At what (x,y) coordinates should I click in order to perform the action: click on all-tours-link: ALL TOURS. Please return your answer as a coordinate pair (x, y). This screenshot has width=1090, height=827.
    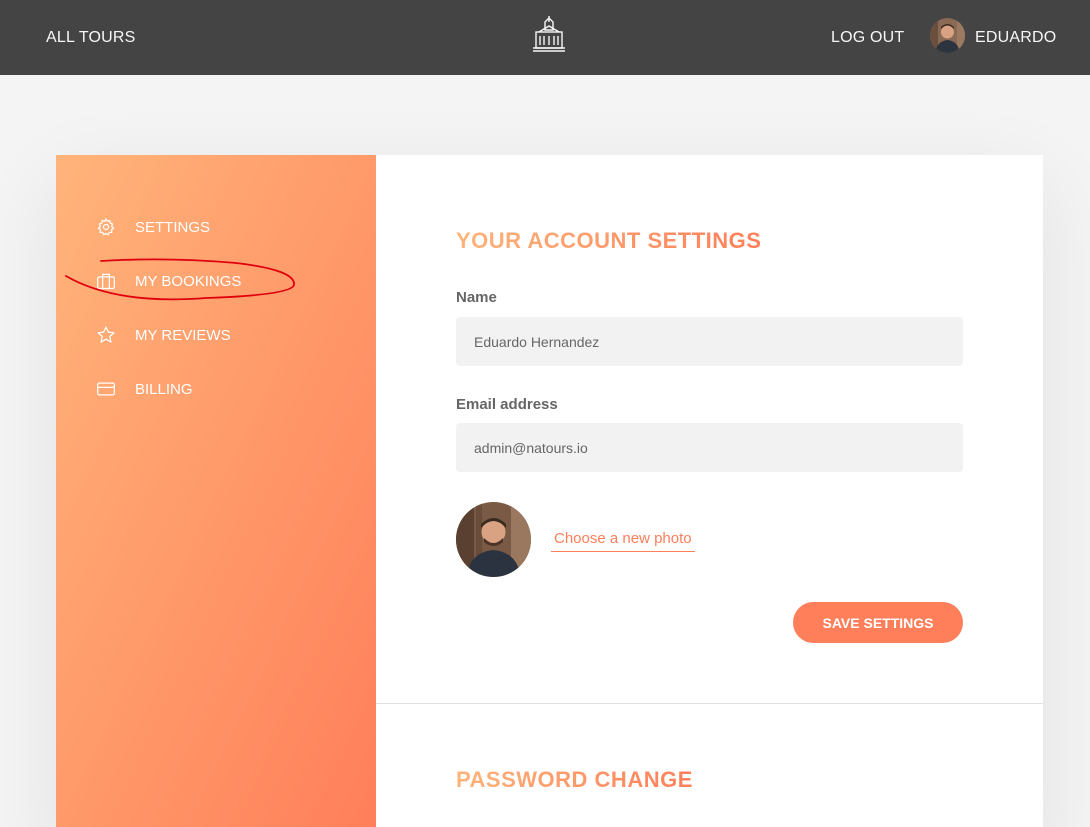
    Looking at the image, I should click on (91, 37).